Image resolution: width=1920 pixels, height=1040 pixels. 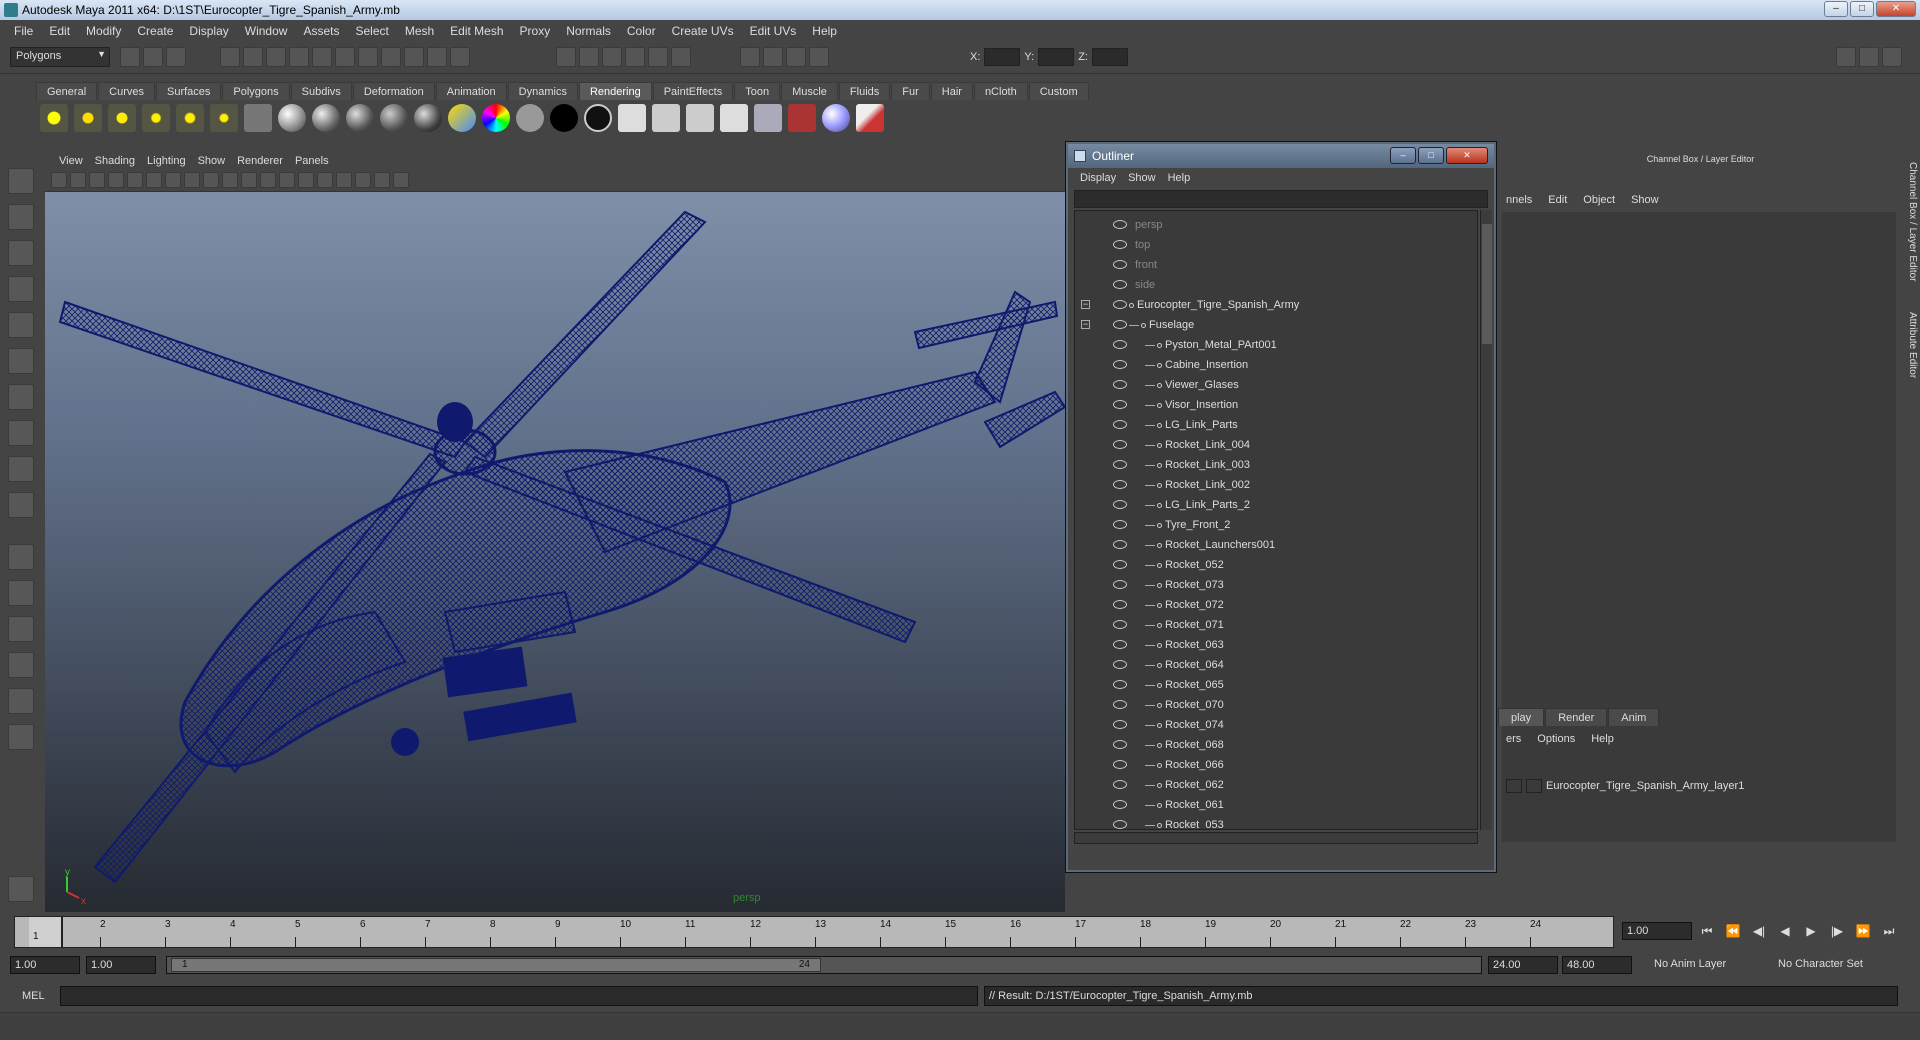 I want to click on layer-menu-item: Help, so click(x=1602, y=739).